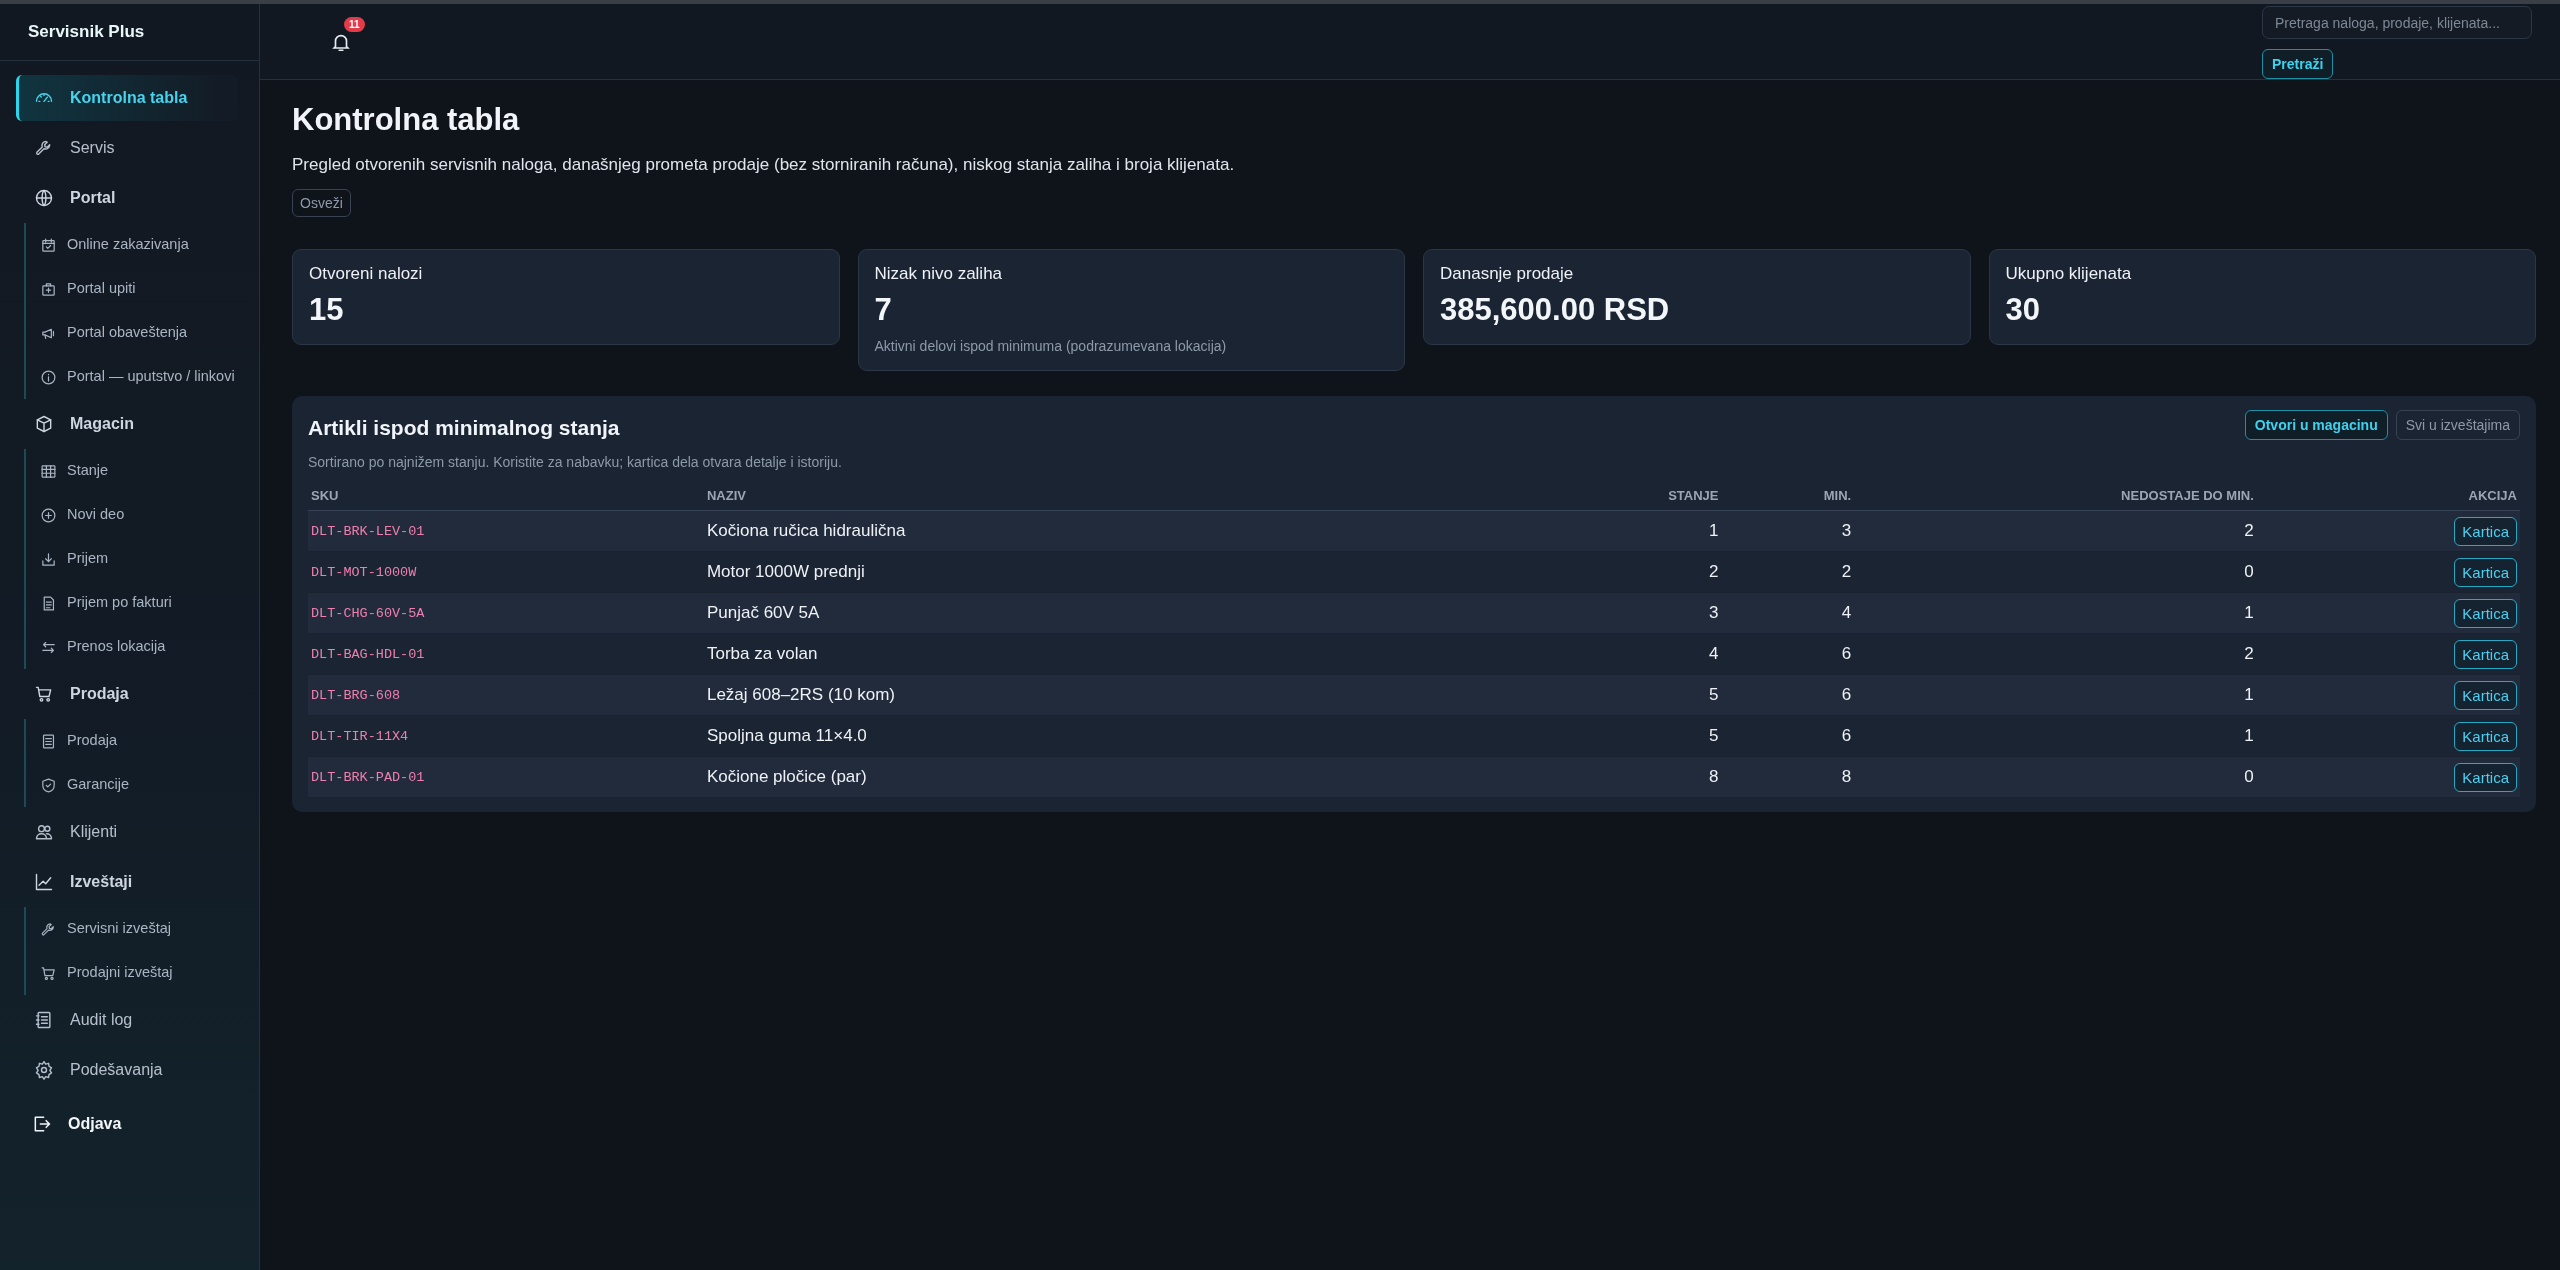 The width and height of the screenshot is (2560, 1270). Describe the element at coordinates (506, 613) in the screenshot. I see `sku-cell: DLT-CHG-60V-5A` at that location.